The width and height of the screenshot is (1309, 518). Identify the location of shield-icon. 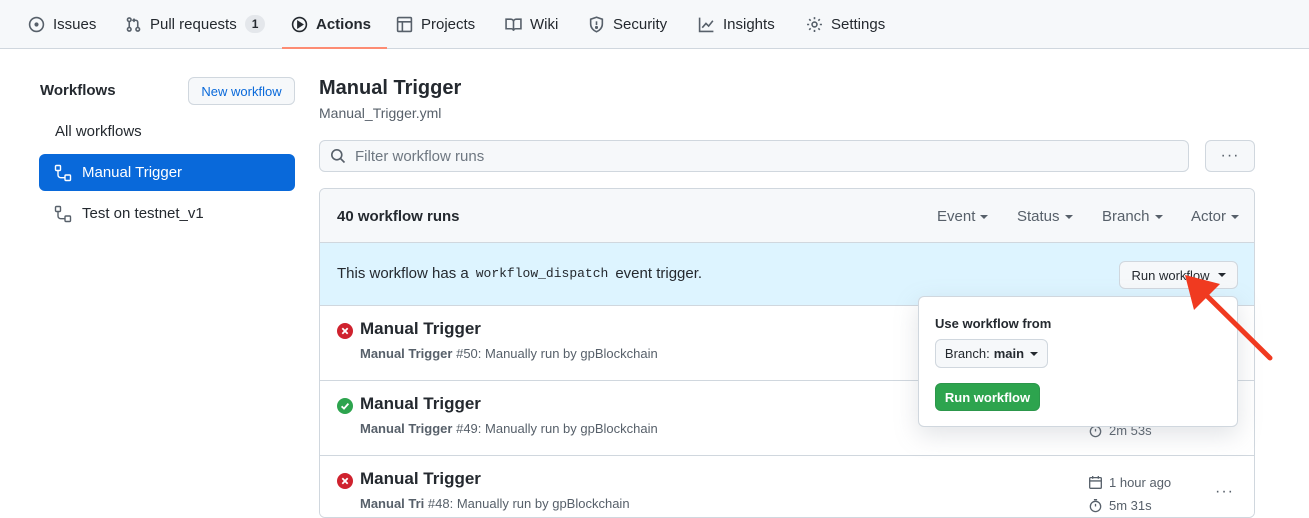
(596, 24).